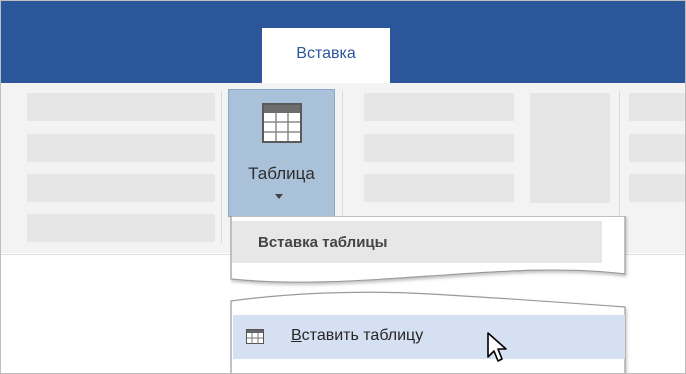 Image resolution: width=686 pixels, height=374 pixels. Describe the element at coordinates (429, 337) in the screenshot. I see `insert-table-menu-item: Вставить таблицу` at that location.